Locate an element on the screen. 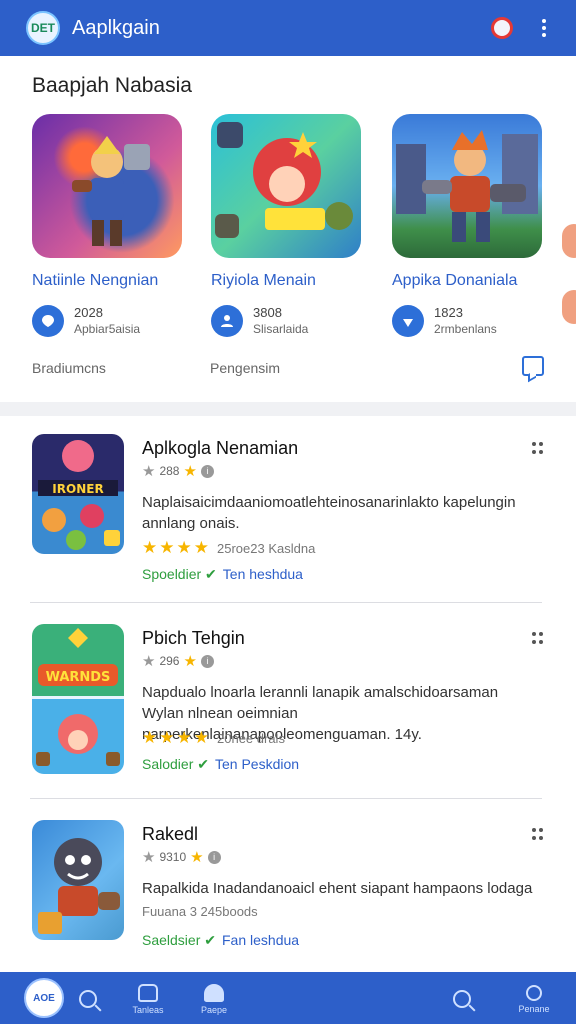 This screenshot has height=1024, width=576. featured-card-number: 3808 is located at coordinates (267, 312).